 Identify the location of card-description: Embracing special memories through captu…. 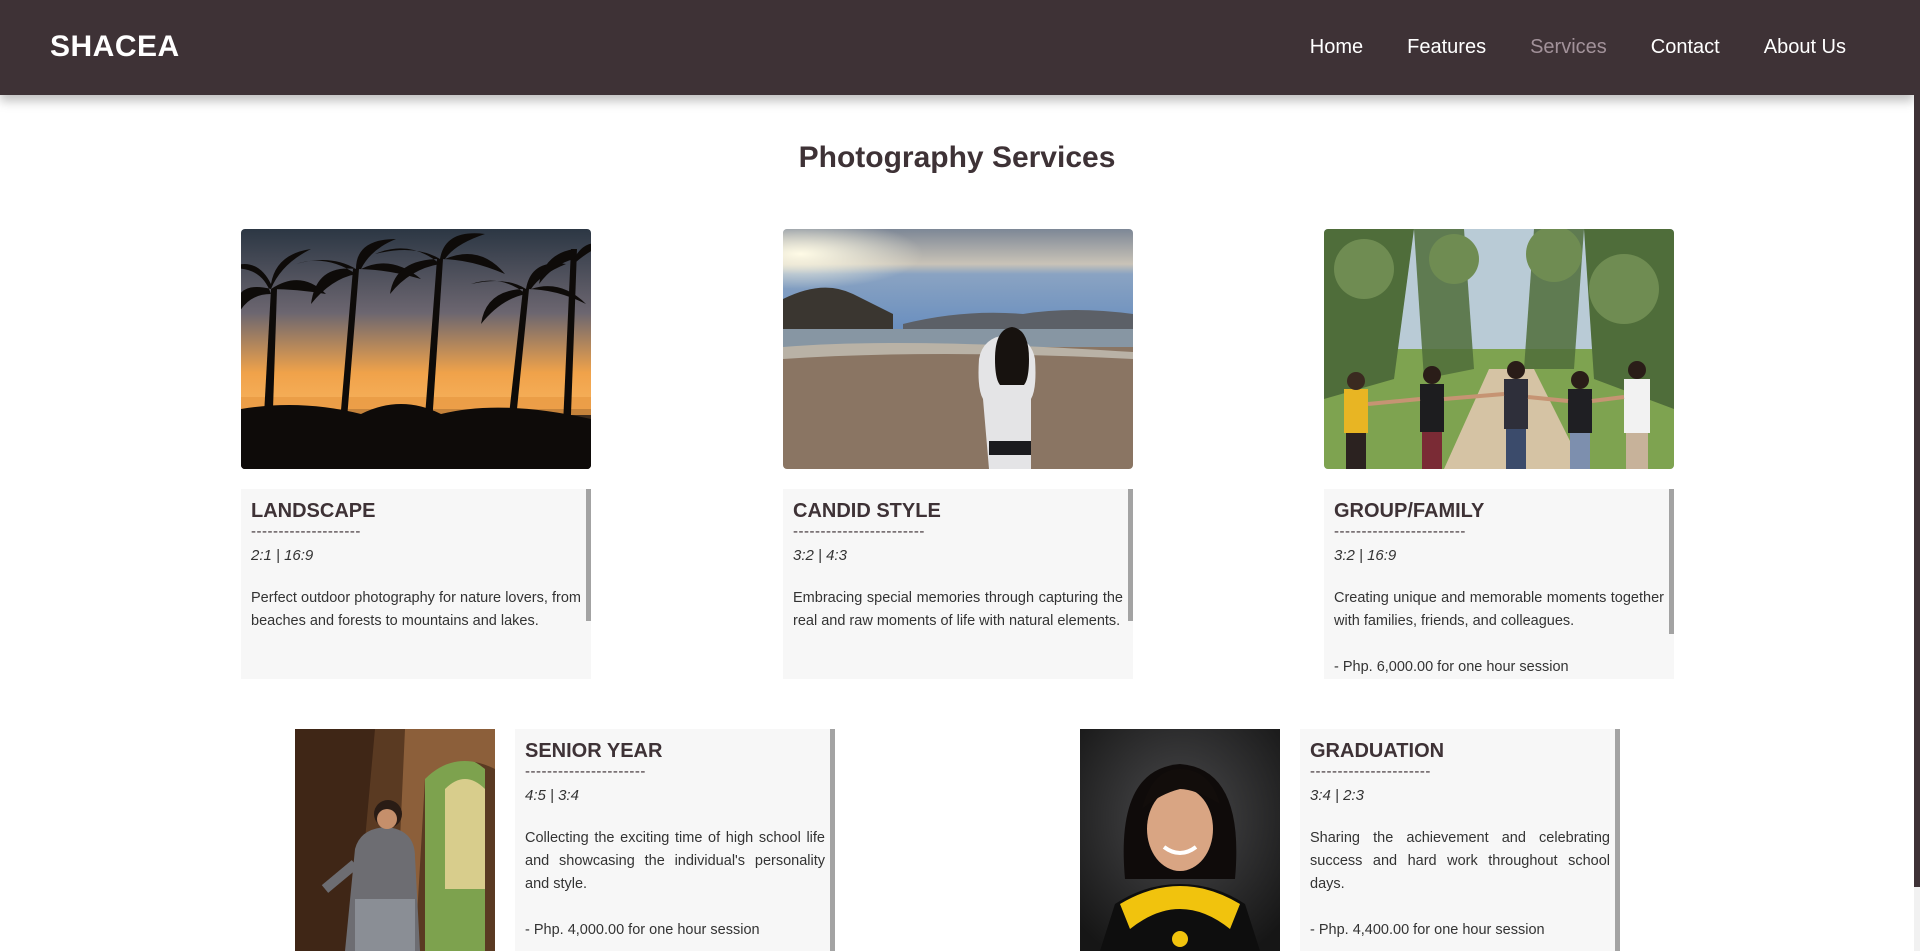
(958, 609).